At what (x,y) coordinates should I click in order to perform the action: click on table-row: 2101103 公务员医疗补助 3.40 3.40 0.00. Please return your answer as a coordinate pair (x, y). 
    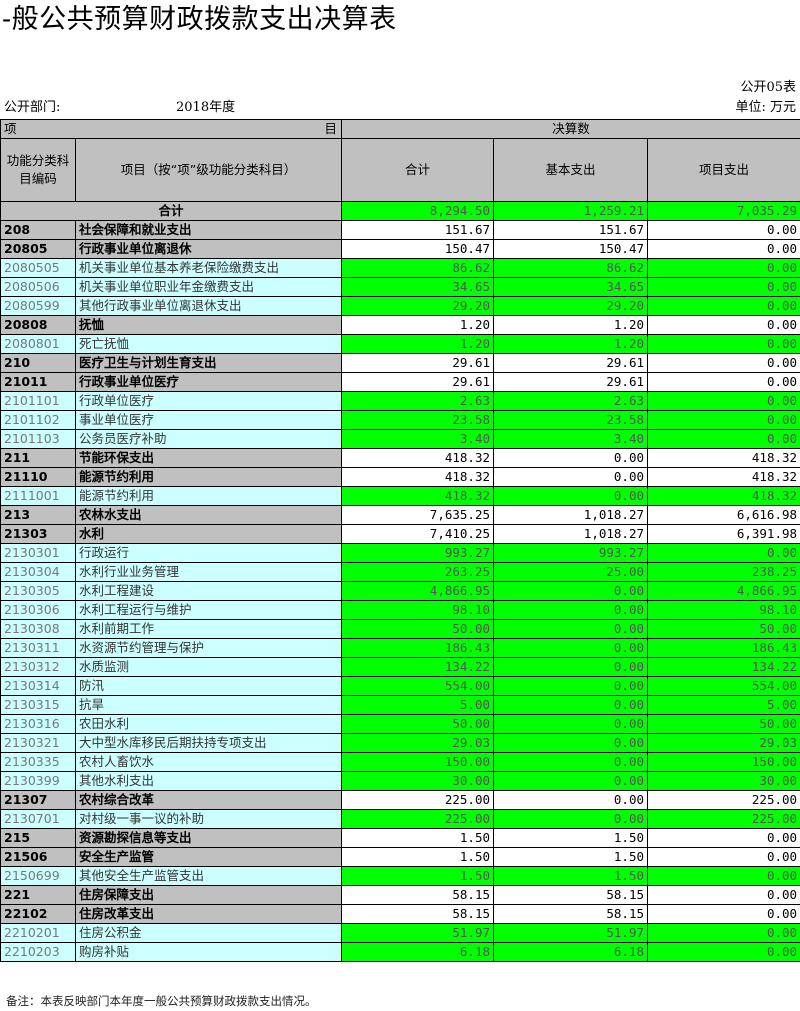
    Looking at the image, I should click on (400, 439).